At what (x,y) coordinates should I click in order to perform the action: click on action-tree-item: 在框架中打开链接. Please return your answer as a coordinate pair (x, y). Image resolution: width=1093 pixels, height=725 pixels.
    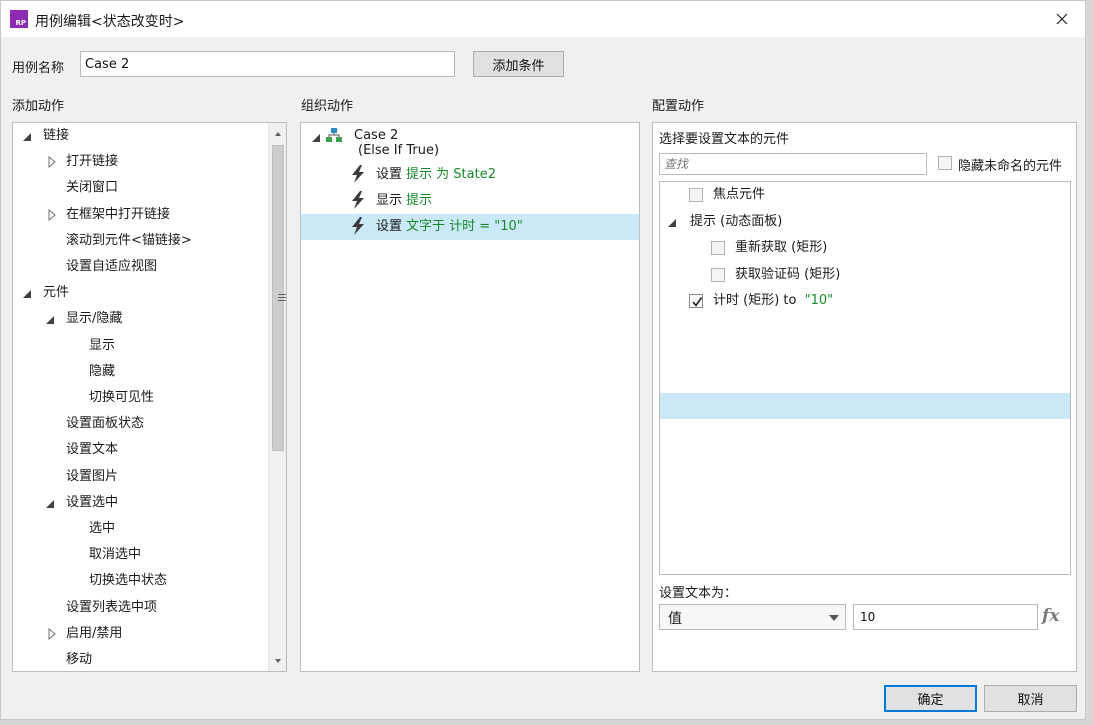
    Looking at the image, I should click on (118, 215).